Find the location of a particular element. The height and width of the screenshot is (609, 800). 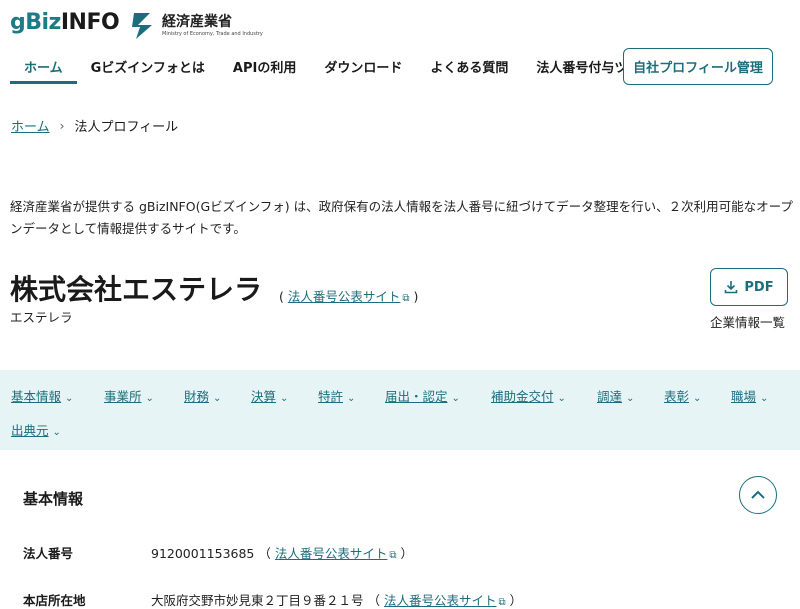

nav-download: ダウンロード is located at coordinates (363, 66).